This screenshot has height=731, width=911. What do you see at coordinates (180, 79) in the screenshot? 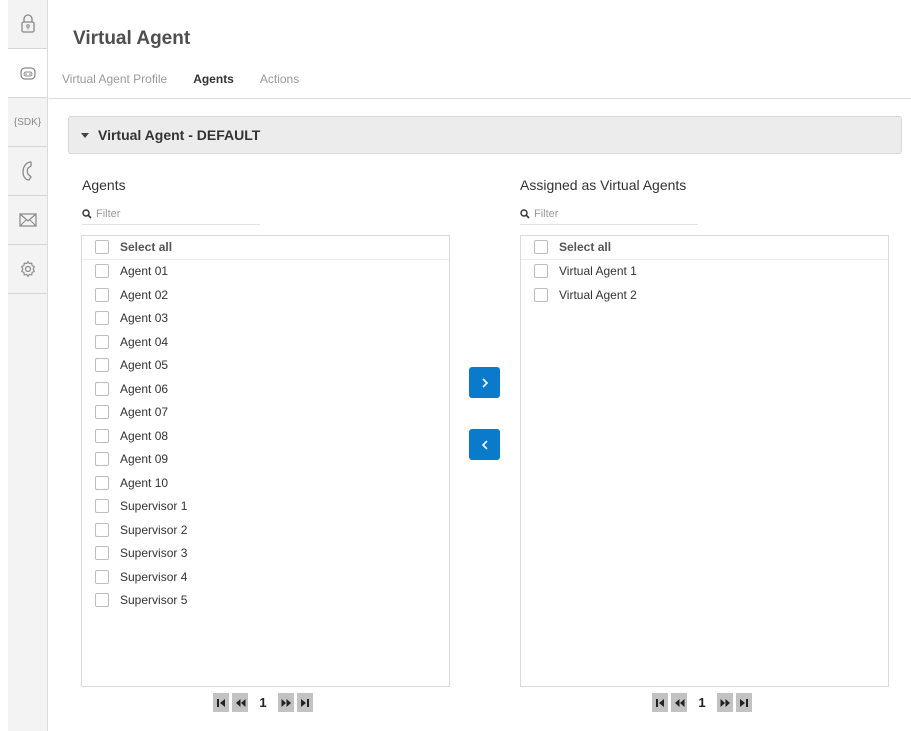
I see `tab-bar: Virtual Agent Profile Agents Actions` at bounding box center [180, 79].